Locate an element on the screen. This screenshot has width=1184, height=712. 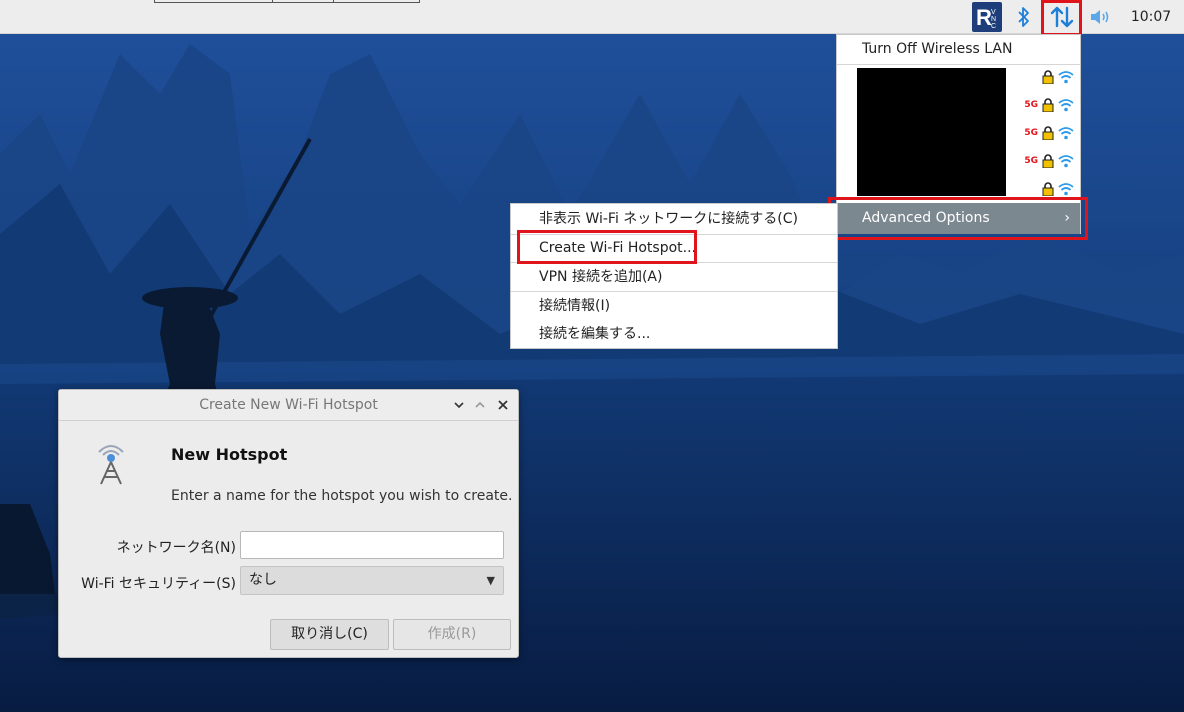
close-icon is located at coordinates (503, 405).